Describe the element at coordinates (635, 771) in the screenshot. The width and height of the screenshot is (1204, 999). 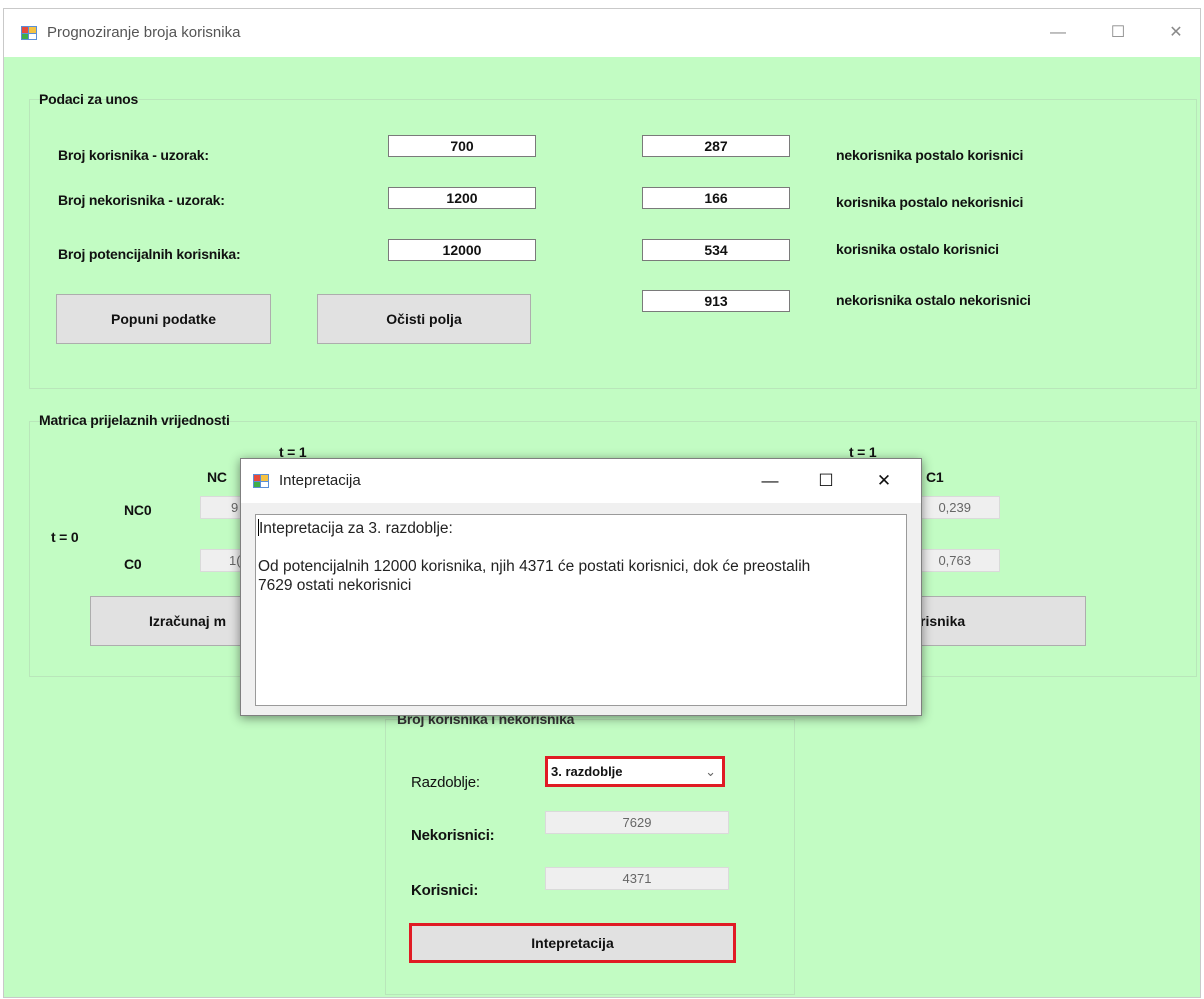
I see `period-select: 3. razdoblje ⌄` at that location.